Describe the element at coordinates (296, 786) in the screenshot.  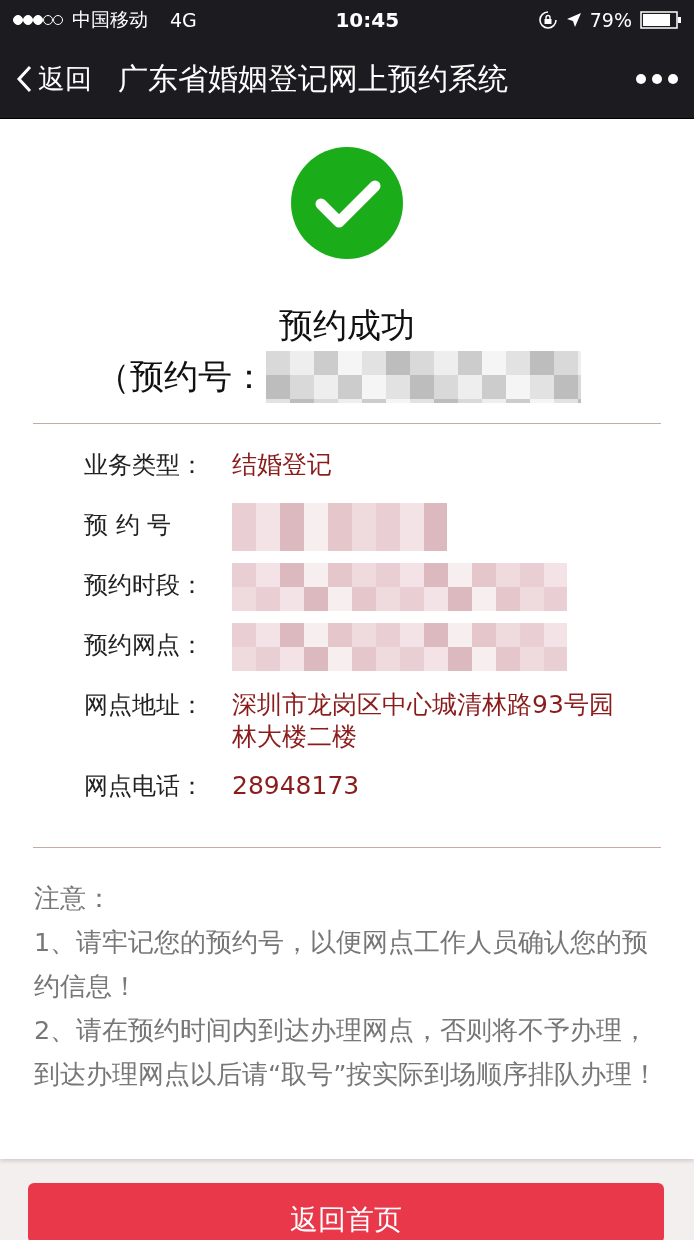
I see `field-value: 28948173` at that location.